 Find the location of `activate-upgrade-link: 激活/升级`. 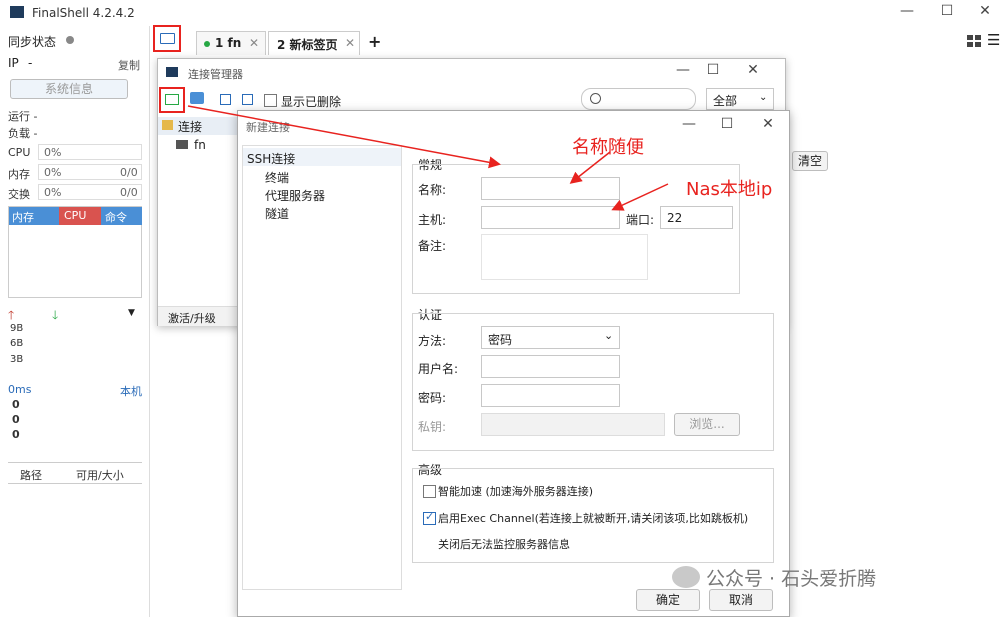

activate-upgrade-link: 激活/升级 is located at coordinates (198, 316).